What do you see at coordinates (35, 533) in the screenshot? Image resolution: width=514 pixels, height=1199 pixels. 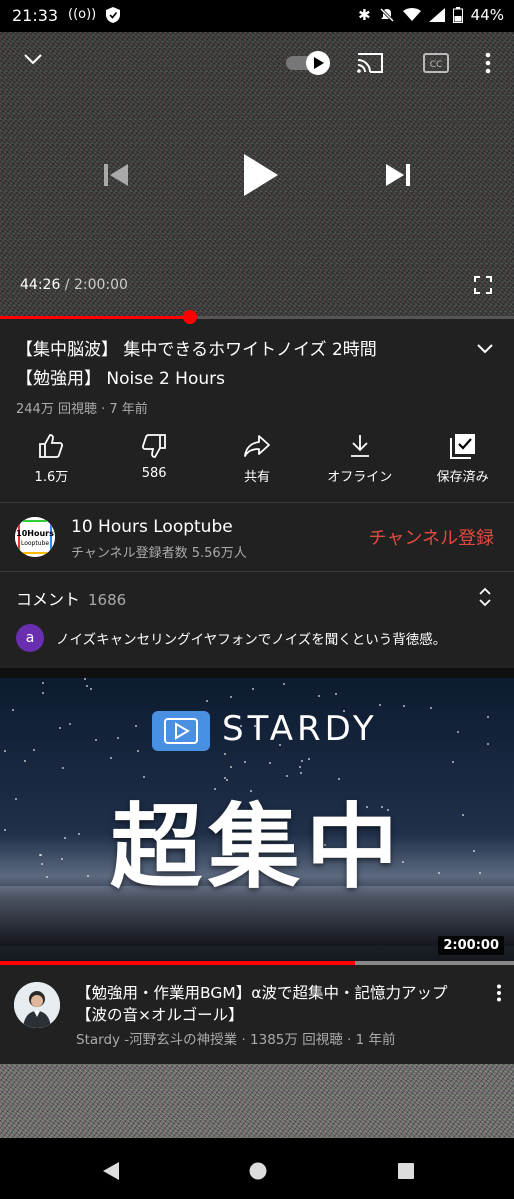 I see `avatar-text-1: 10Hours` at bounding box center [35, 533].